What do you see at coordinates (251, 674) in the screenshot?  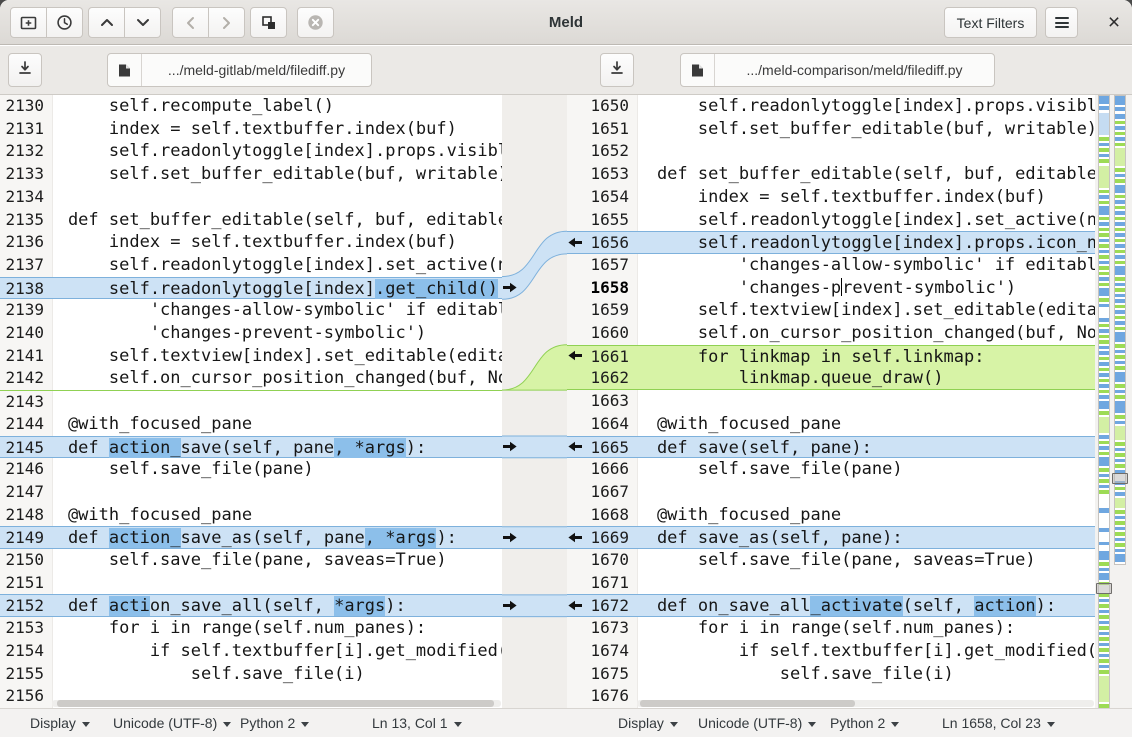 I see `code-line: 2155 self.save_file(i)` at bounding box center [251, 674].